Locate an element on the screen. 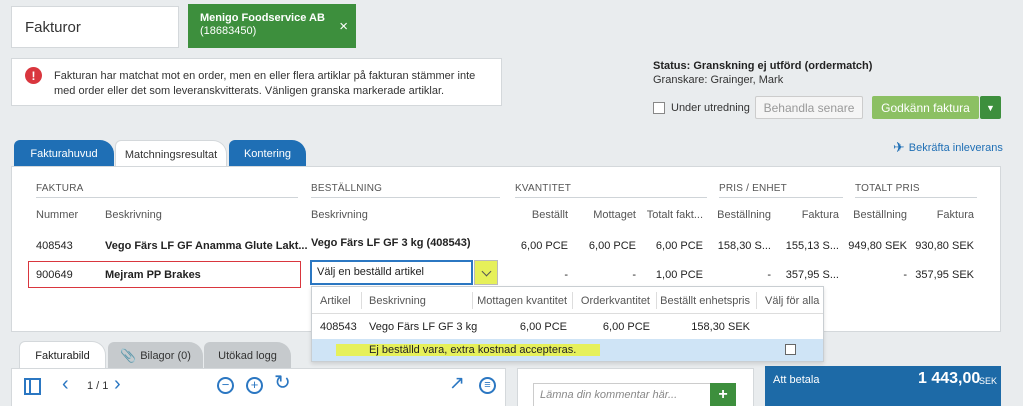 Image resolution: width=1023 pixels, height=406 pixels. menu-icon: ≡ is located at coordinates (487, 385).